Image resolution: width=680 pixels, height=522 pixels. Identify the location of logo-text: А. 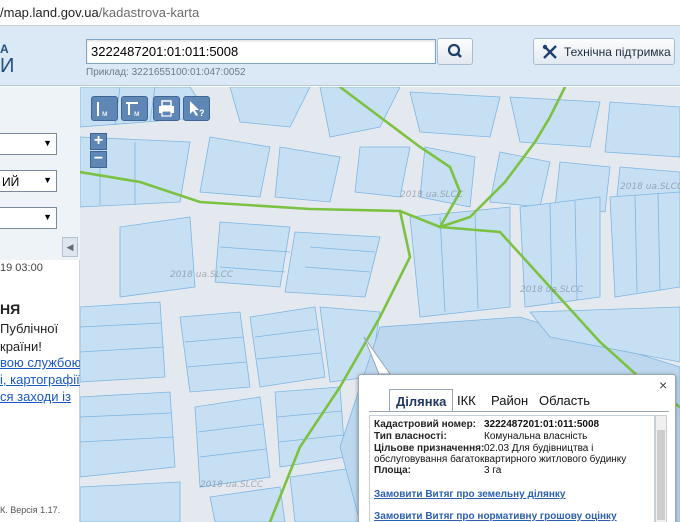
(4, 49).